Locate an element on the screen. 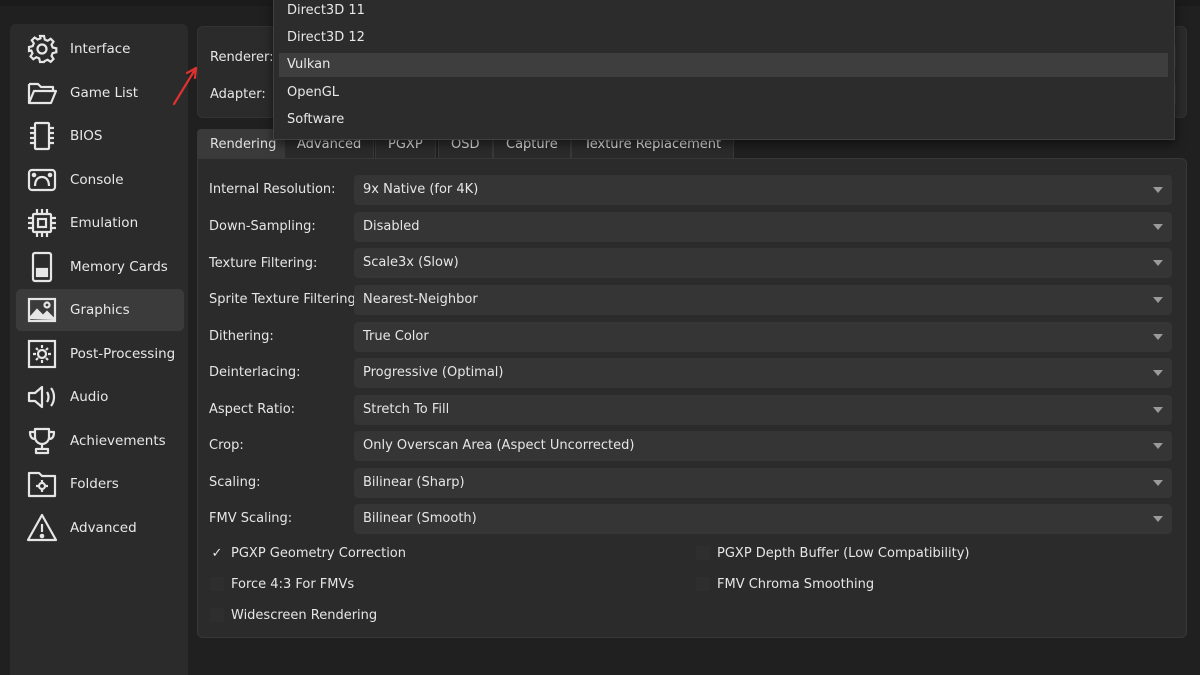 The image size is (1200, 675). sprite-texture-filtering-label: Sprite Texture Filtering: is located at coordinates (285, 299).